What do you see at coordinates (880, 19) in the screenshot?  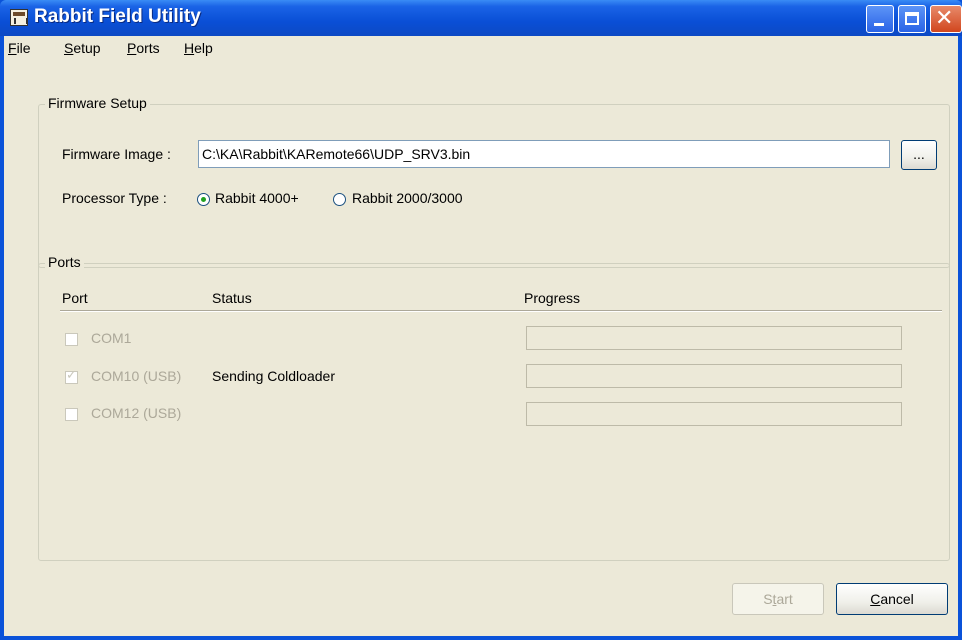 I see `minimize-button` at bounding box center [880, 19].